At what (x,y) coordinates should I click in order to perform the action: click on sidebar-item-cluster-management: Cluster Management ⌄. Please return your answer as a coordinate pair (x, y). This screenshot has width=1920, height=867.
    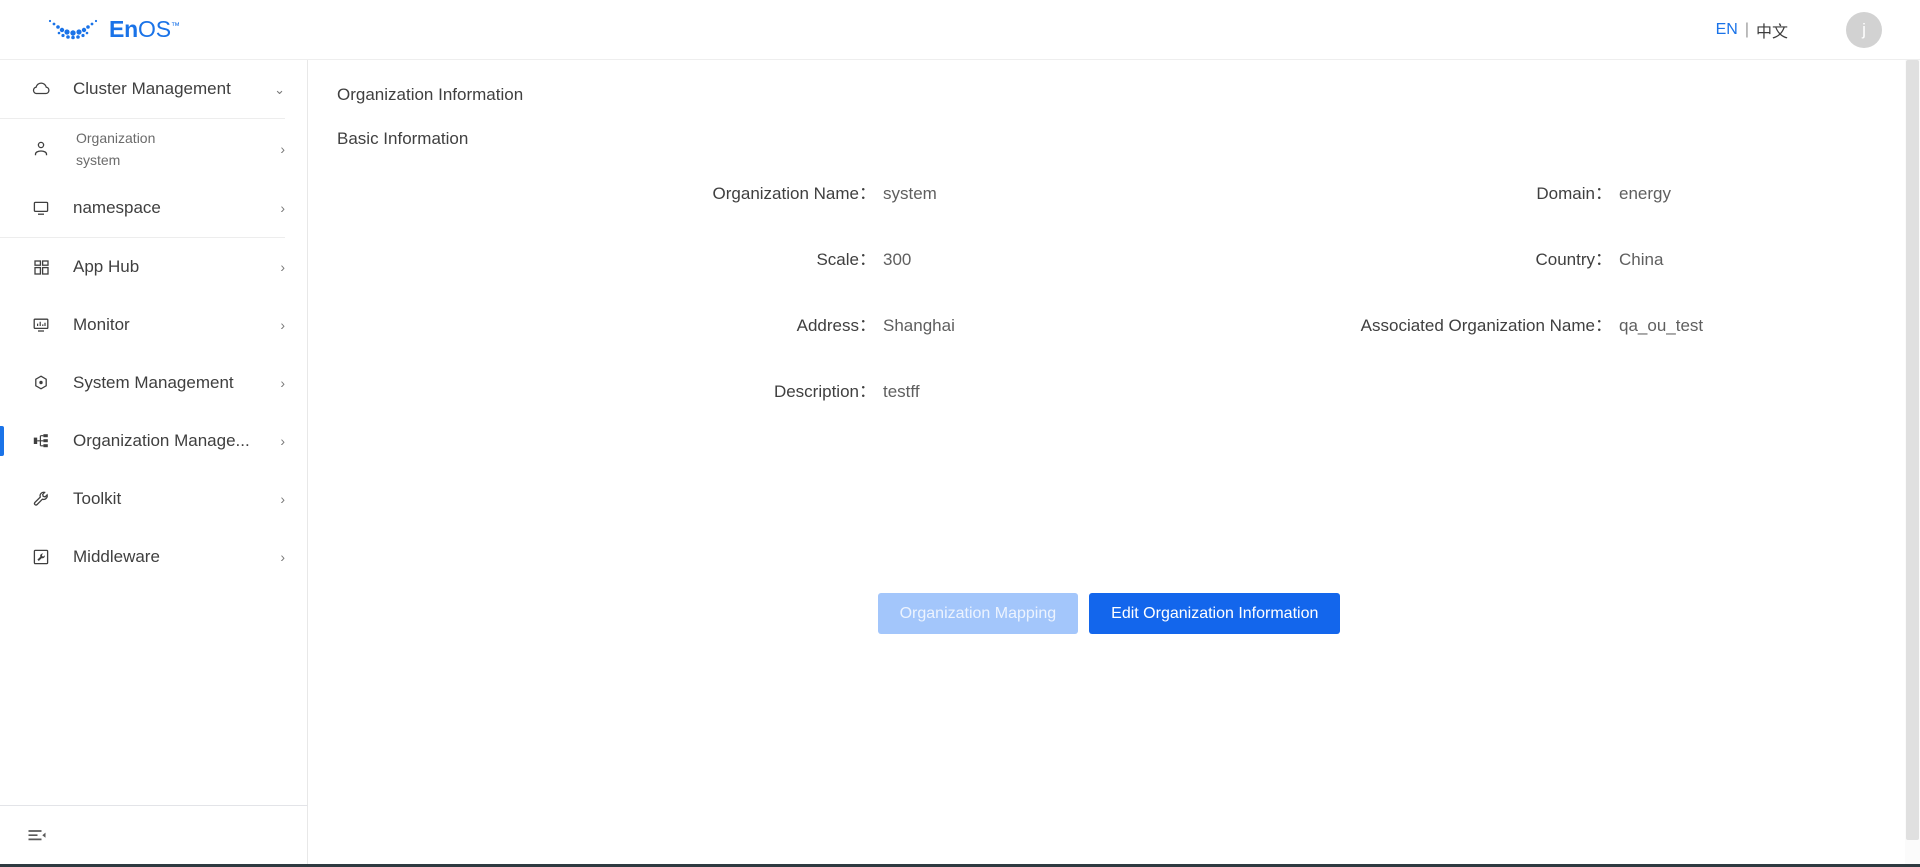
    Looking at the image, I should click on (153, 89).